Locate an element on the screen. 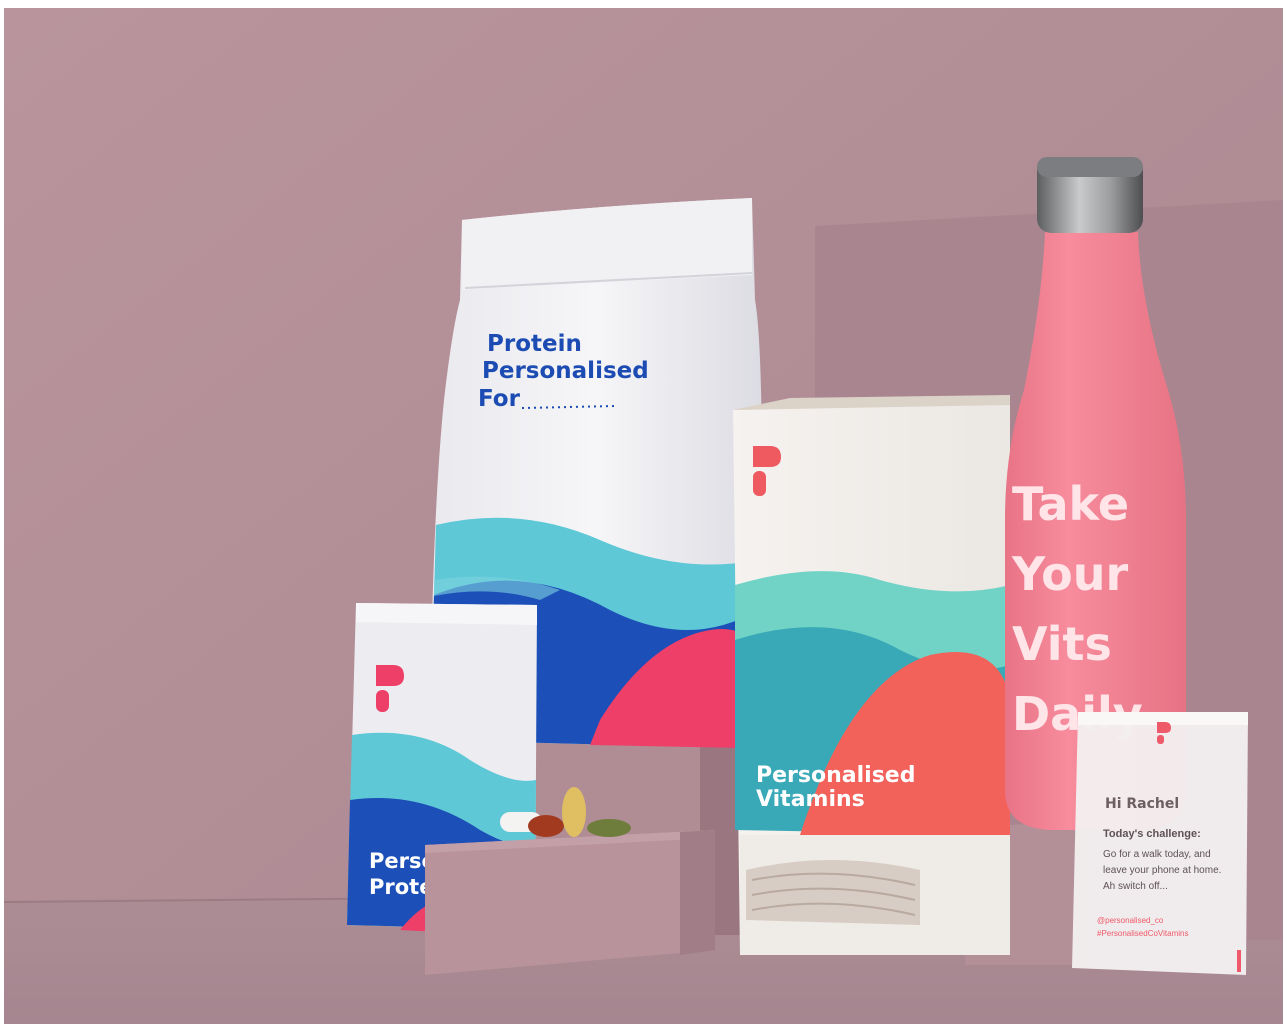 The image size is (1287, 1027). red-tablet is located at coordinates (546, 826).